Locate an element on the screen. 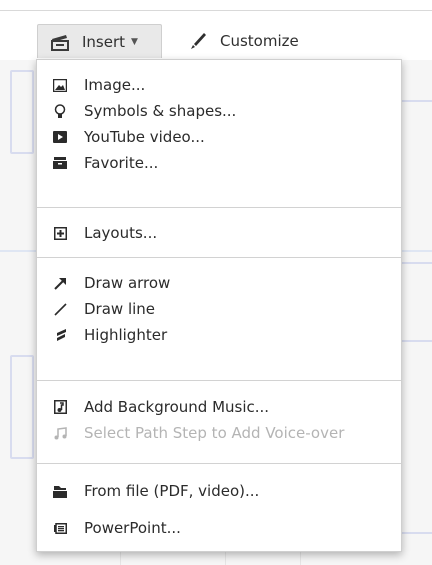 Image resolution: width=432 pixels, height=565 pixels. music-note-icon is located at coordinates (60, 433).